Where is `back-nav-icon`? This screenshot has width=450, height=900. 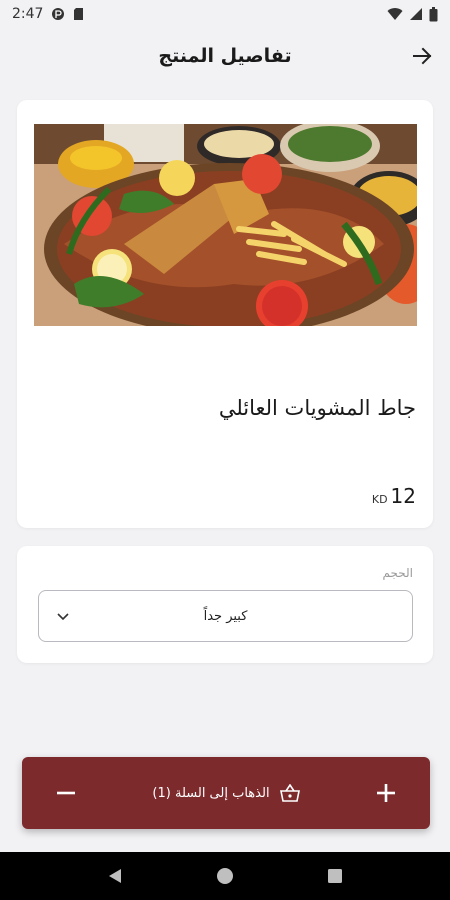
back-nav-icon is located at coordinates (115, 876).